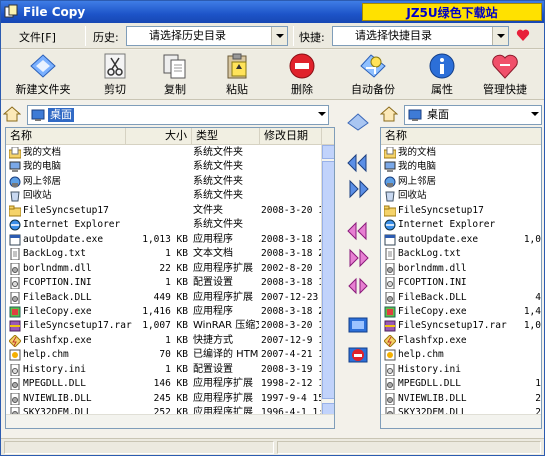 This screenshot has width=545, height=456. Describe the element at coordinates (358, 286) in the screenshot. I see `sync-both-icon` at that location.